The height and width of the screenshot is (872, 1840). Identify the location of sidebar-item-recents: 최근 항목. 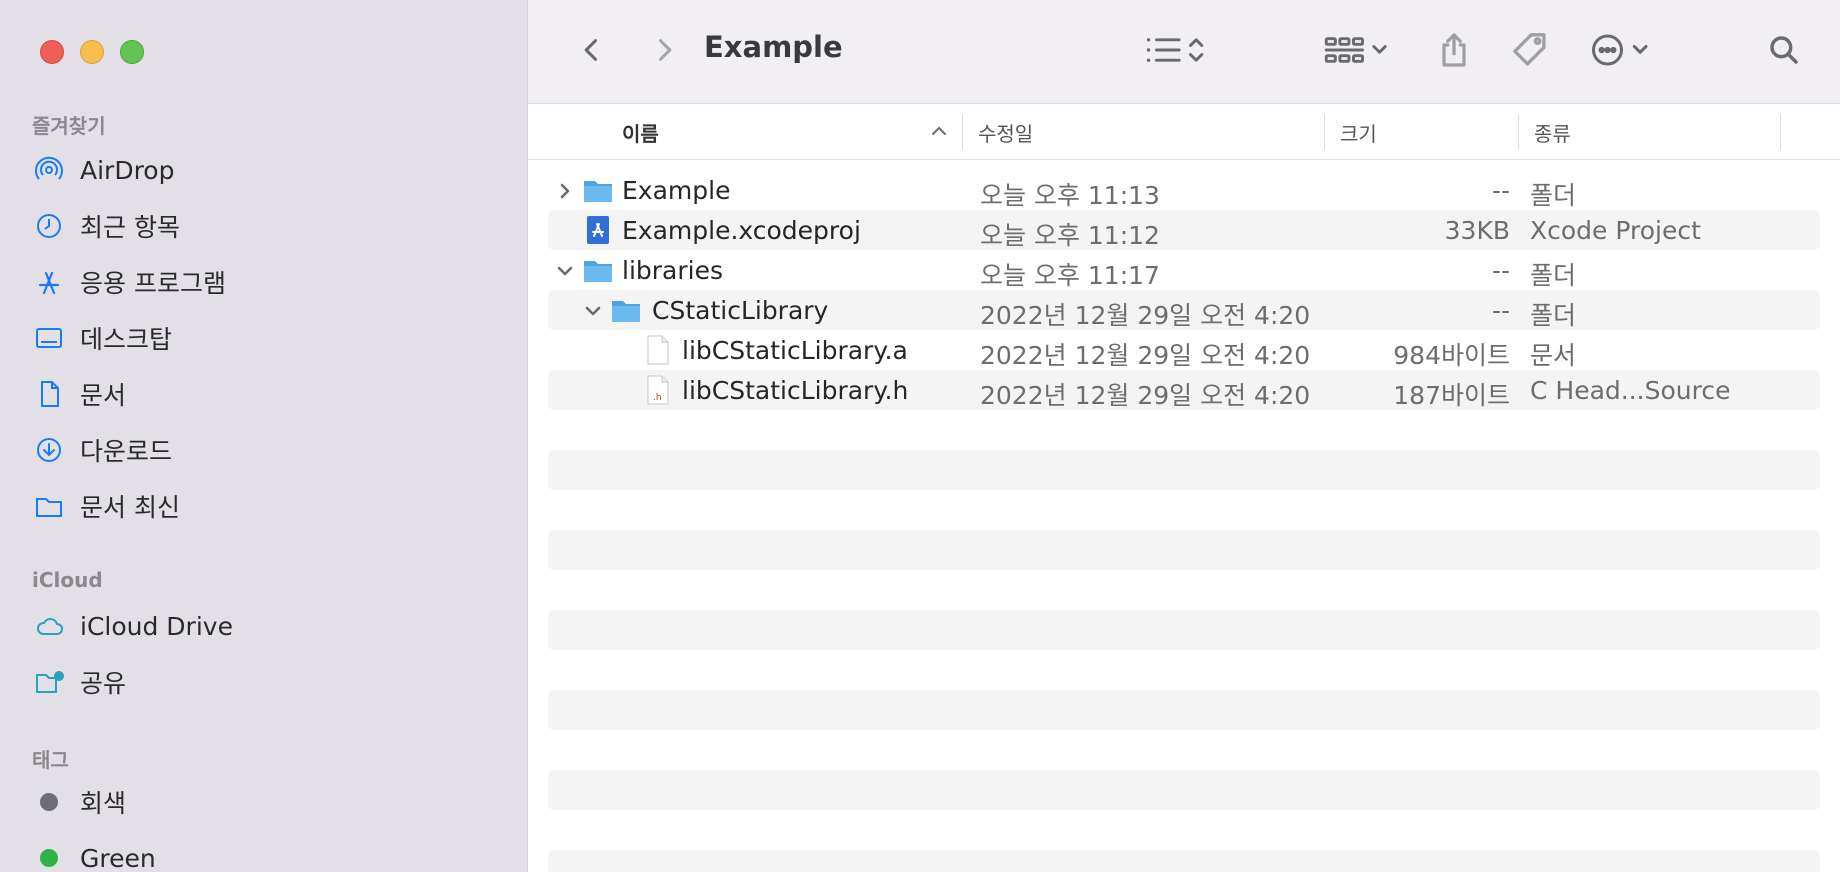
(106, 226).